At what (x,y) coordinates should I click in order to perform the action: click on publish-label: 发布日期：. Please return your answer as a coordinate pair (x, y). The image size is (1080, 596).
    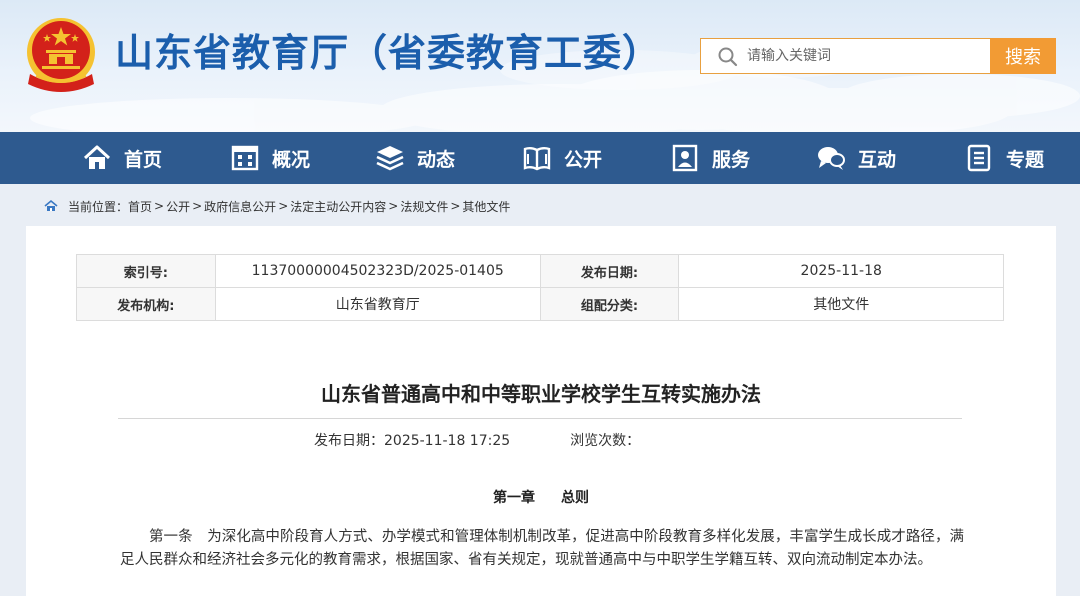
    Looking at the image, I should click on (349, 441).